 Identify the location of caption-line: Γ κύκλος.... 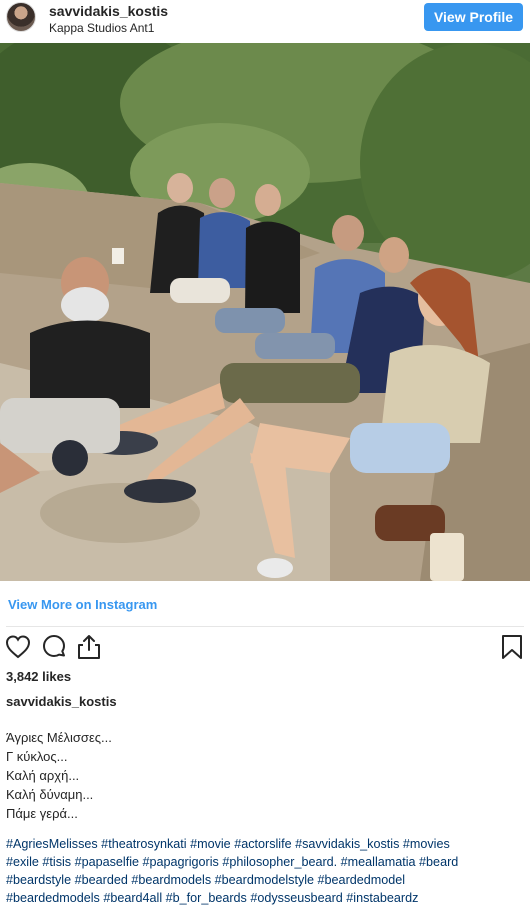
(37, 756).